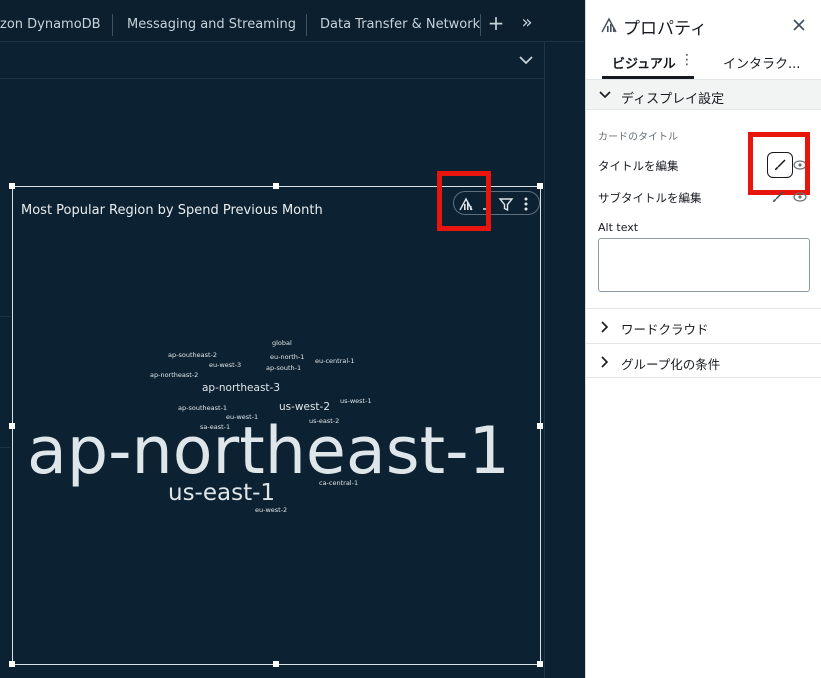 The height and width of the screenshot is (678, 821). I want to click on wordcloud-word: ap-northeast-3, so click(241, 388).